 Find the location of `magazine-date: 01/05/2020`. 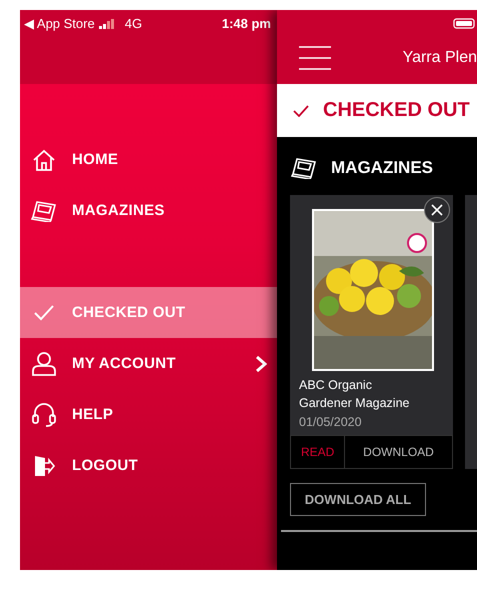

magazine-date: 01/05/2020 is located at coordinates (330, 422).